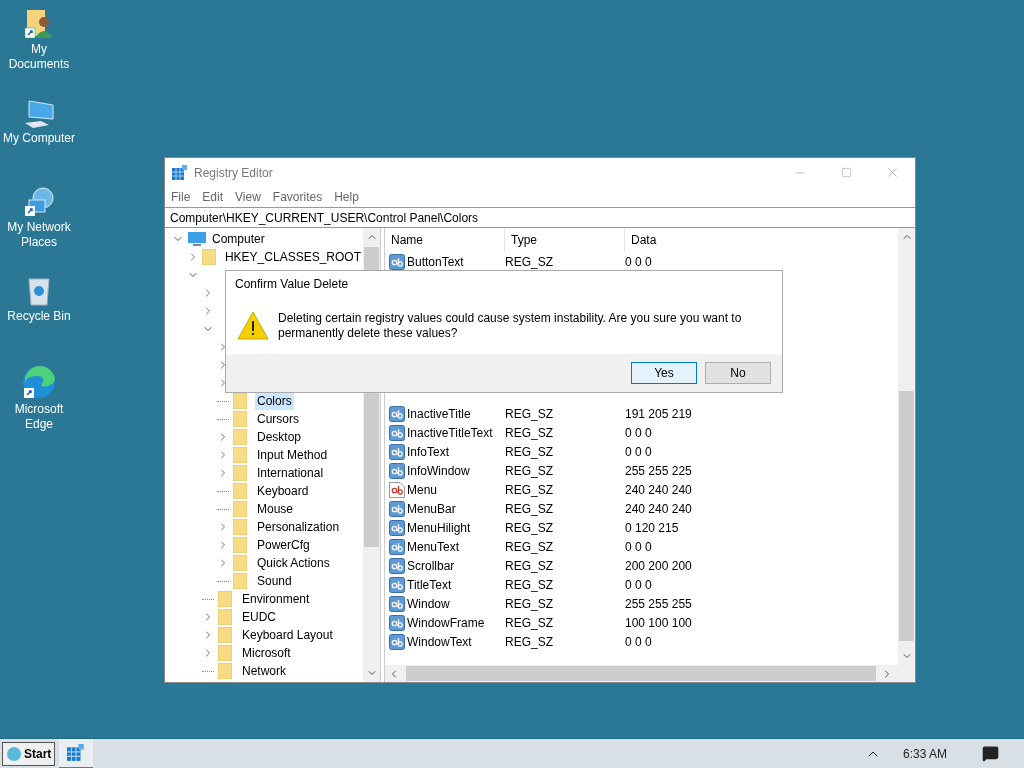 This screenshot has width=1024, height=768. I want to click on tree-item: Environment, so click(276, 599).